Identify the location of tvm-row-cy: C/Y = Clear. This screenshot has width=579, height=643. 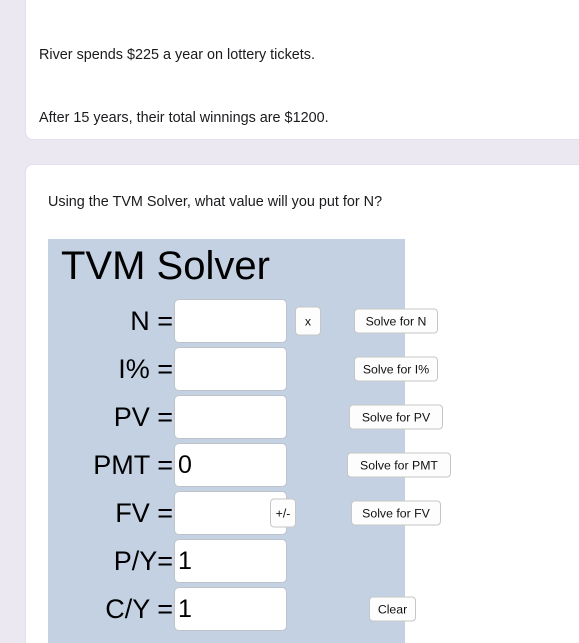
(232, 609).